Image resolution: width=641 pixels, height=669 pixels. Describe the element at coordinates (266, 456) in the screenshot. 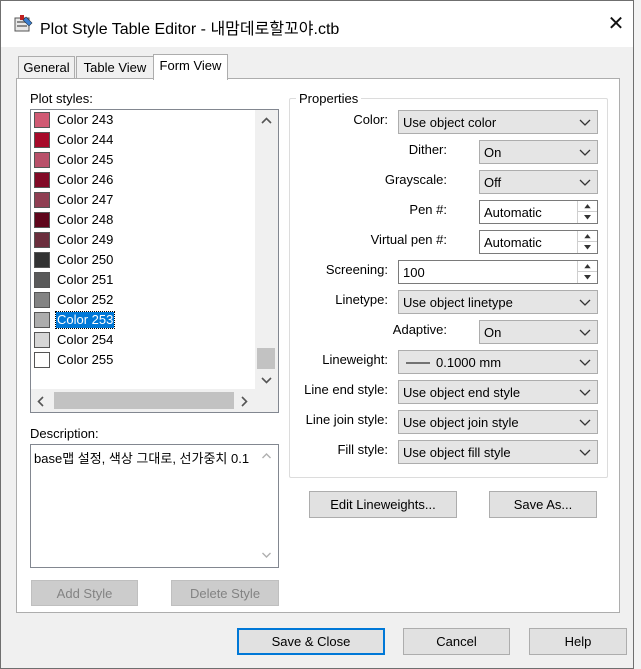

I see `desc-scroll-up-icon` at that location.